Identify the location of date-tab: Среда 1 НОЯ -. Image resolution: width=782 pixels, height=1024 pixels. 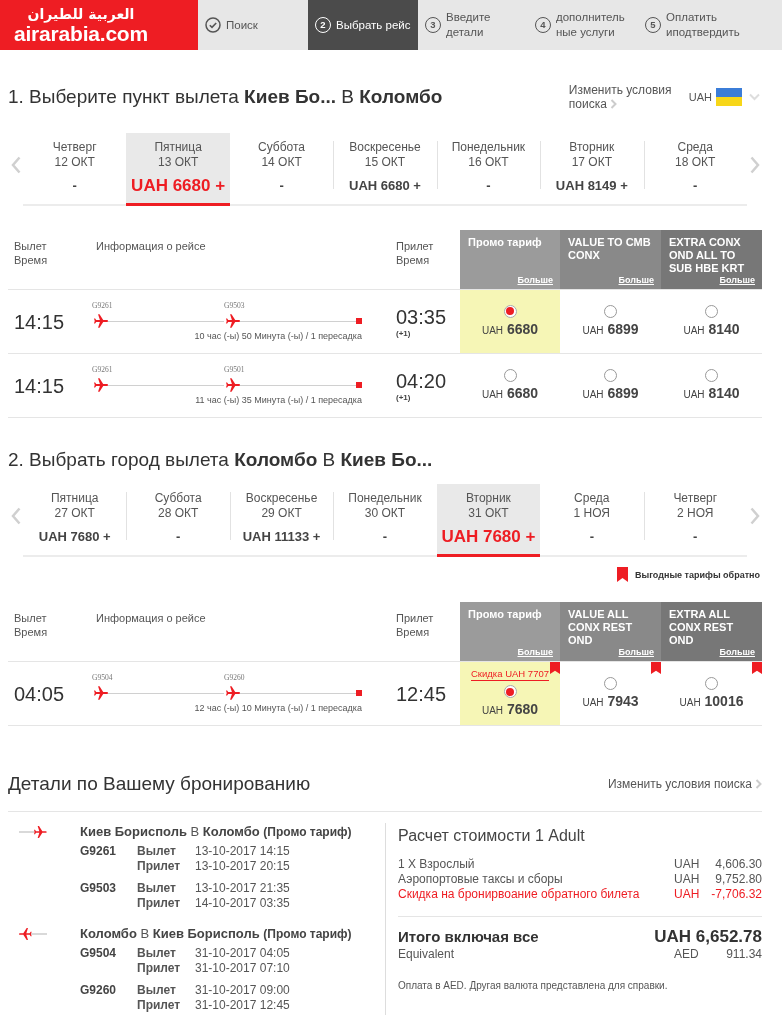
(592, 520).